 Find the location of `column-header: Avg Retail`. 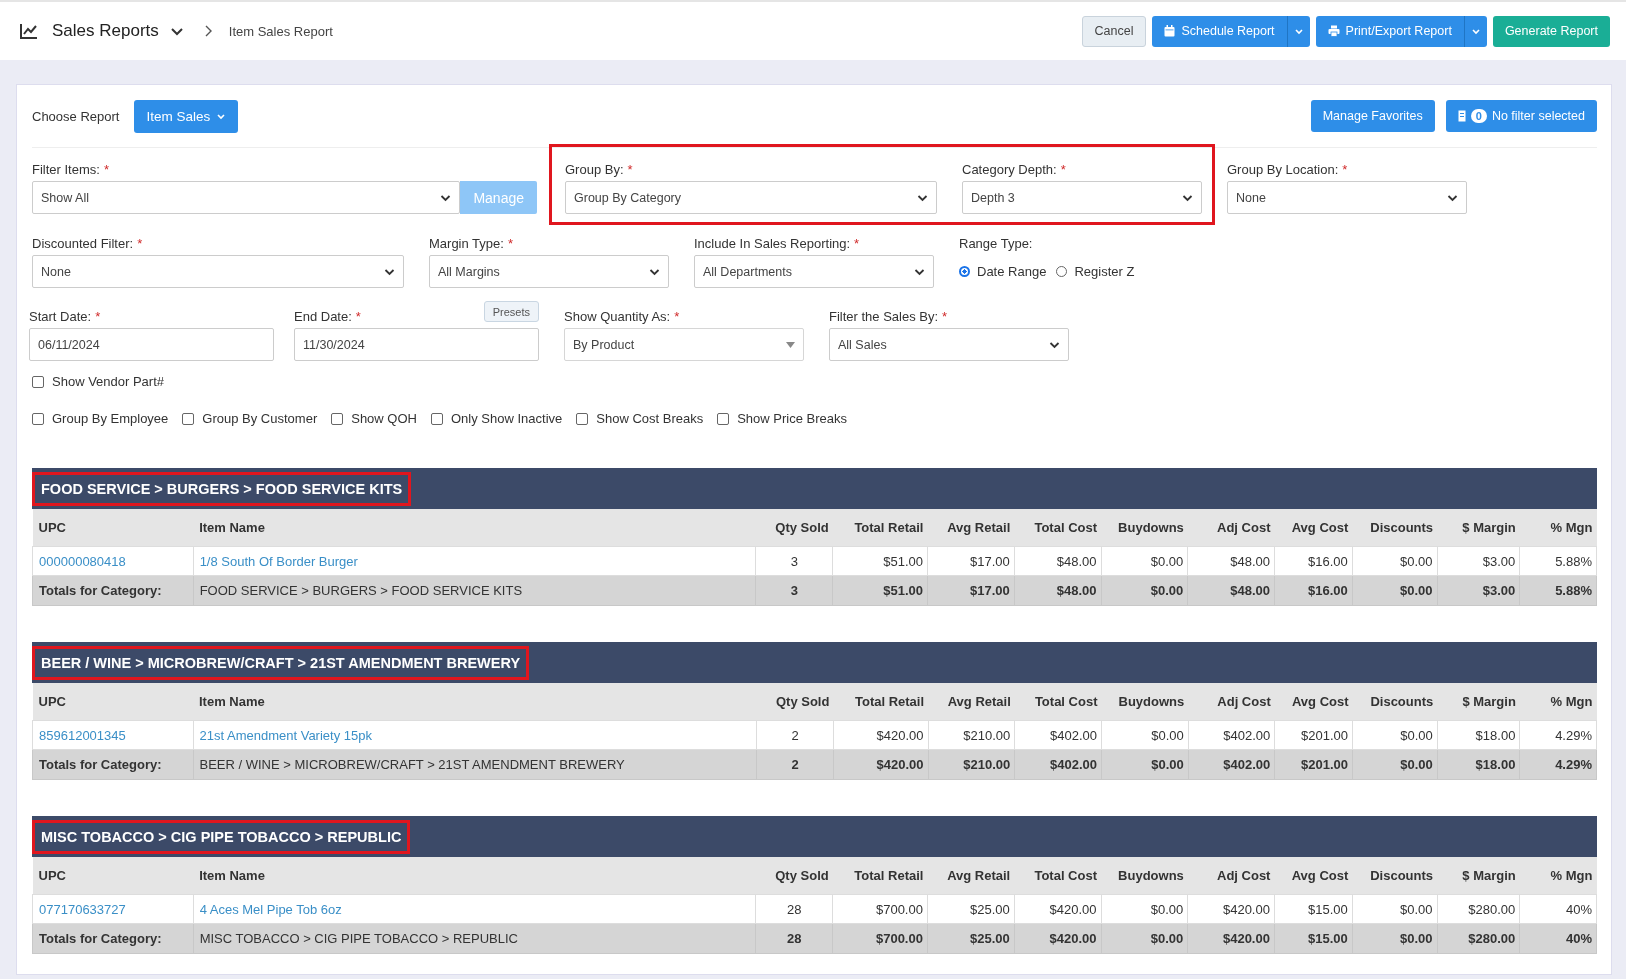

column-header: Avg Retail is located at coordinates (971, 702).